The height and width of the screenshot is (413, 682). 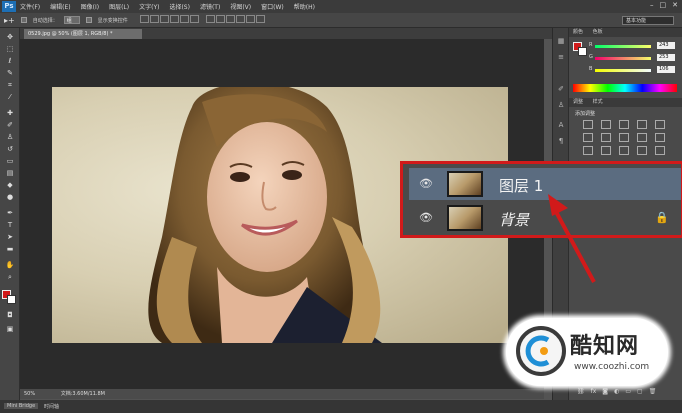 I want to click on auto-select-checkbox, so click(x=23, y=20).